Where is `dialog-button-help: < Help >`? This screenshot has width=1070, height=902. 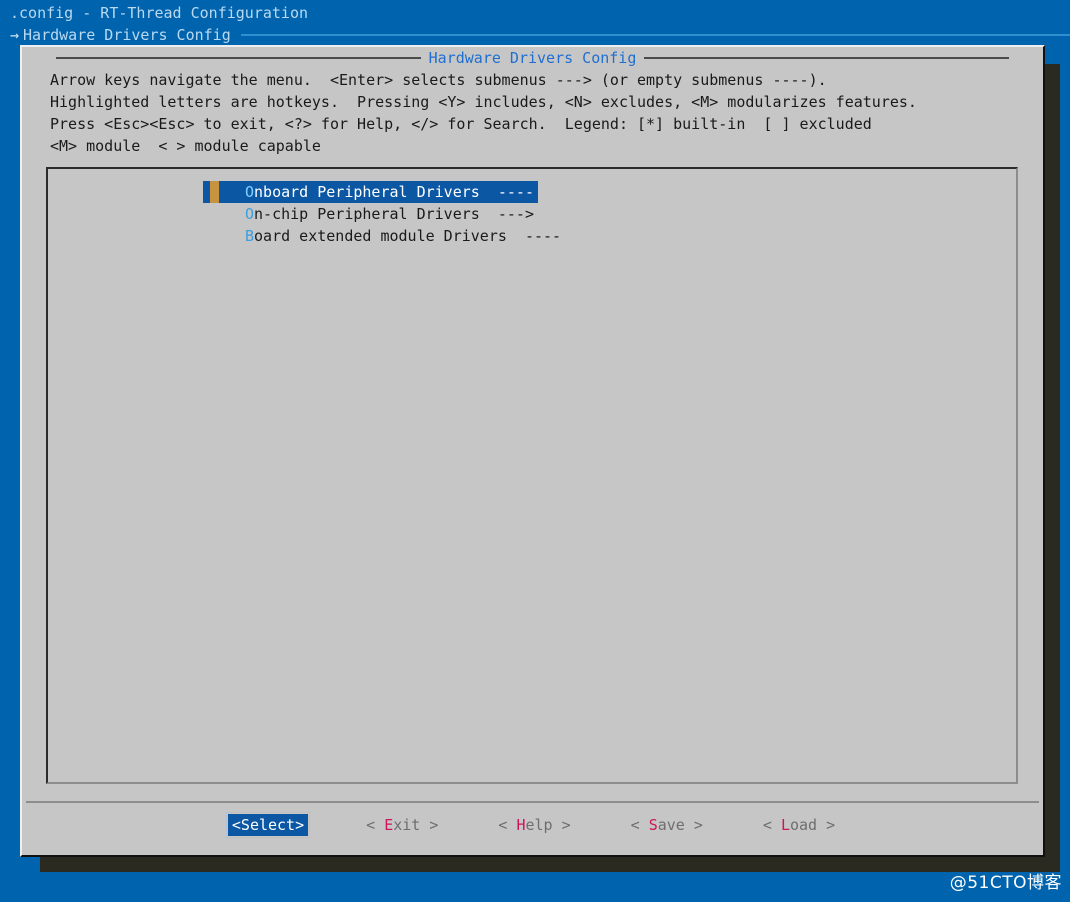 dialog-button-help: < Help > is located at coordinates (534, 825).